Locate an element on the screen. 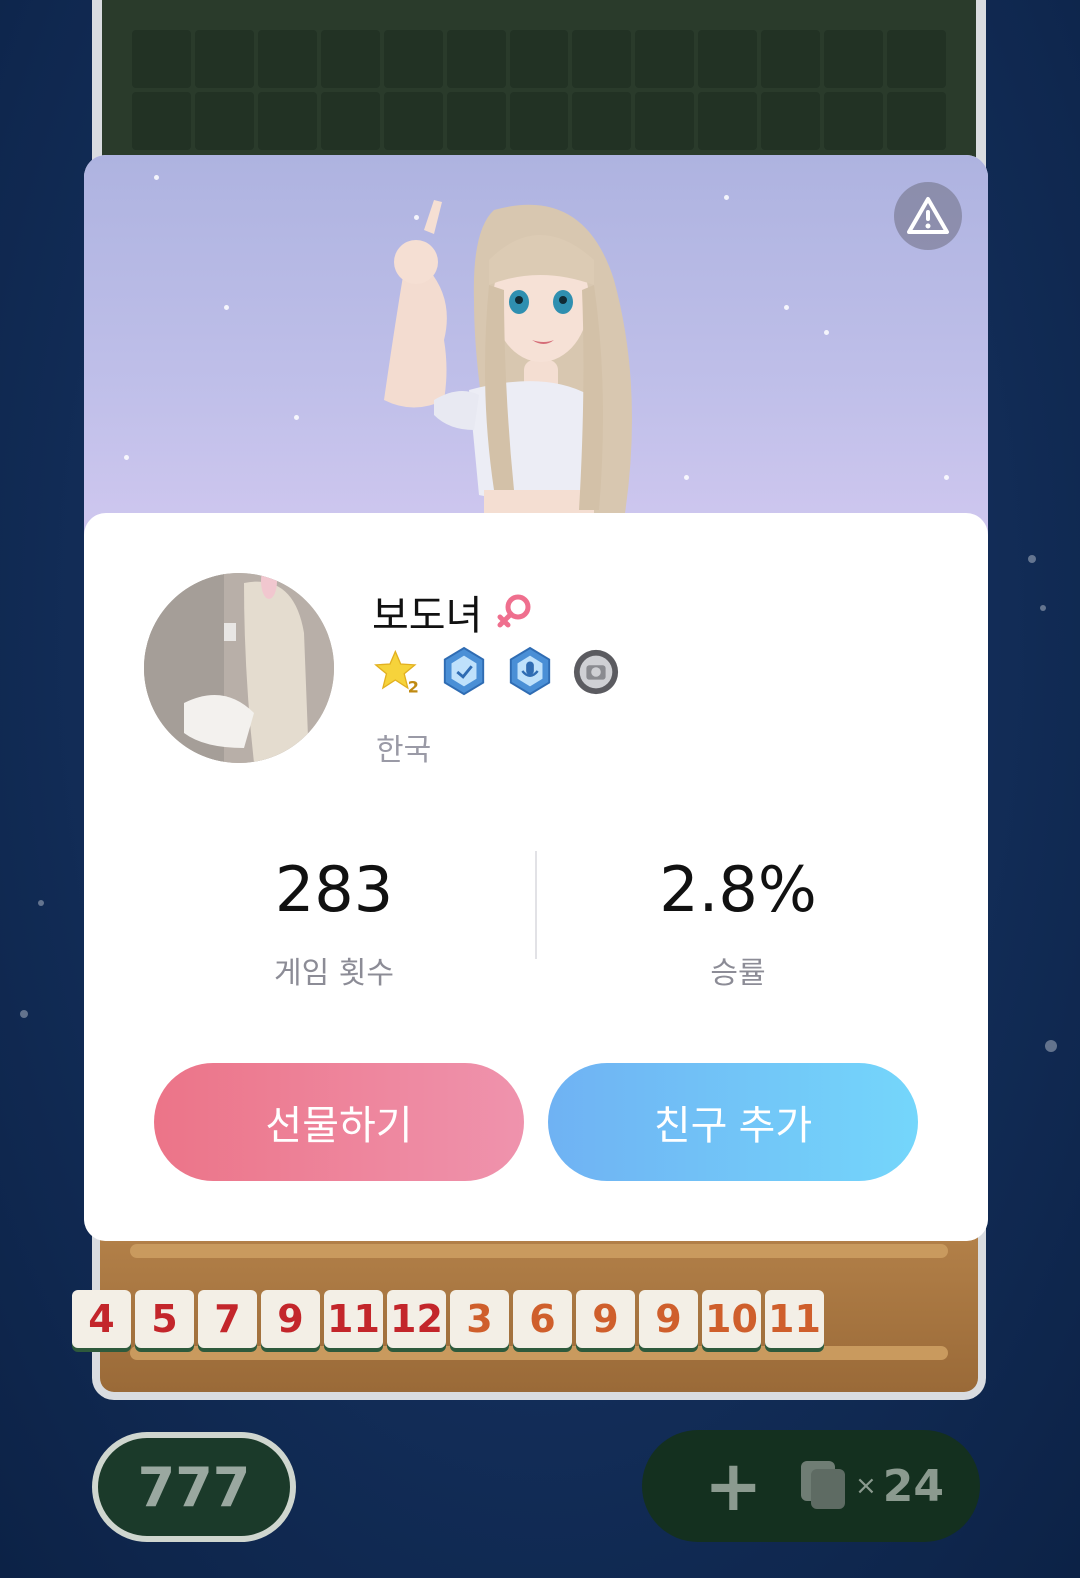  gray-camera-badge-icon is located at coordinates (596, 672).